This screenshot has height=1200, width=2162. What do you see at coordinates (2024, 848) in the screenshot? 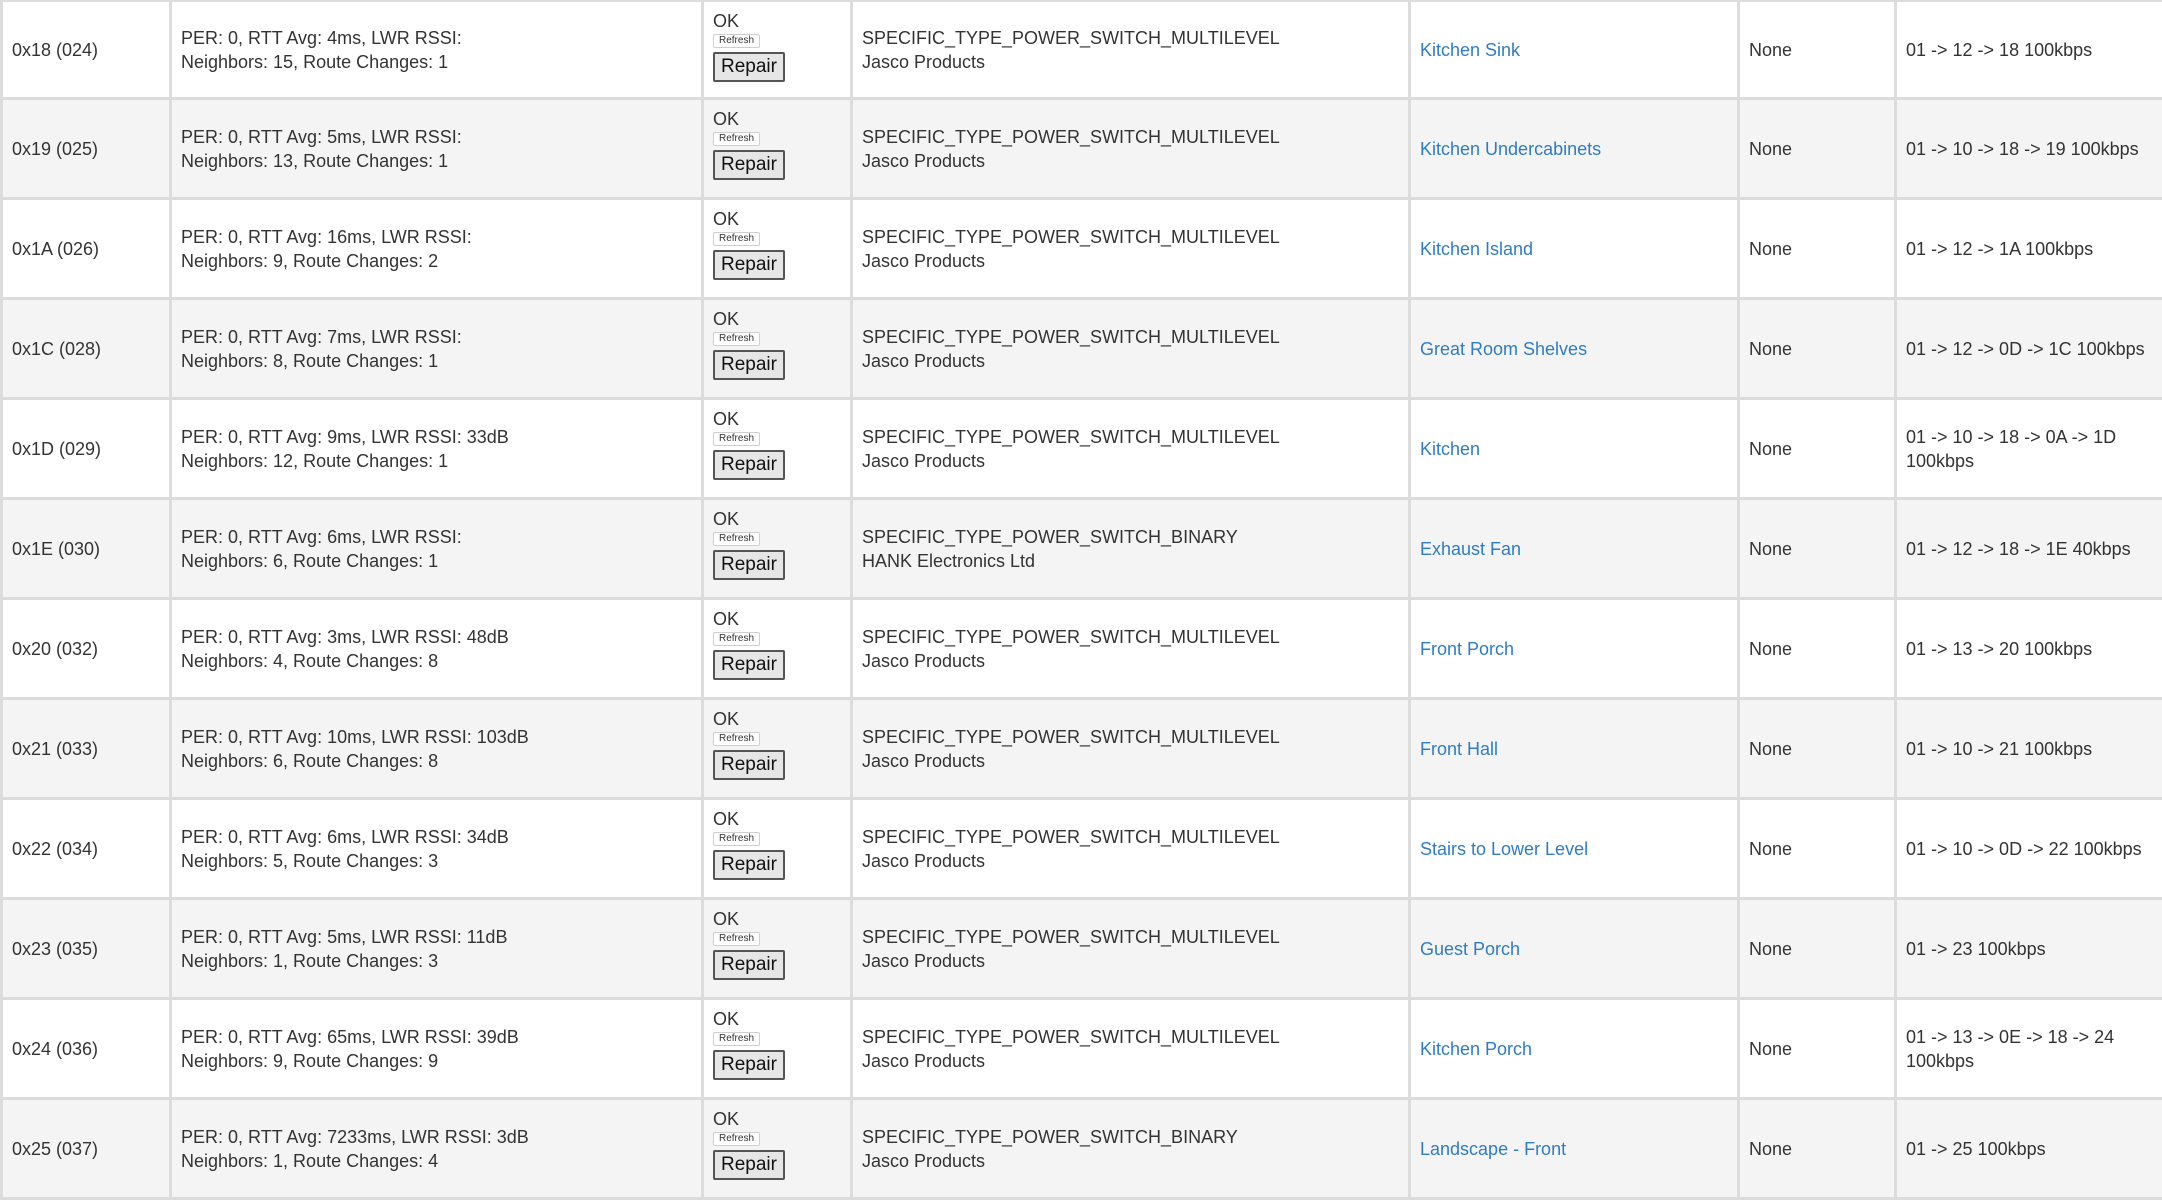
I see `route-value: 01 -> 10 -> 0D -> 22 100kbps` at bounding box center [2024, 848].